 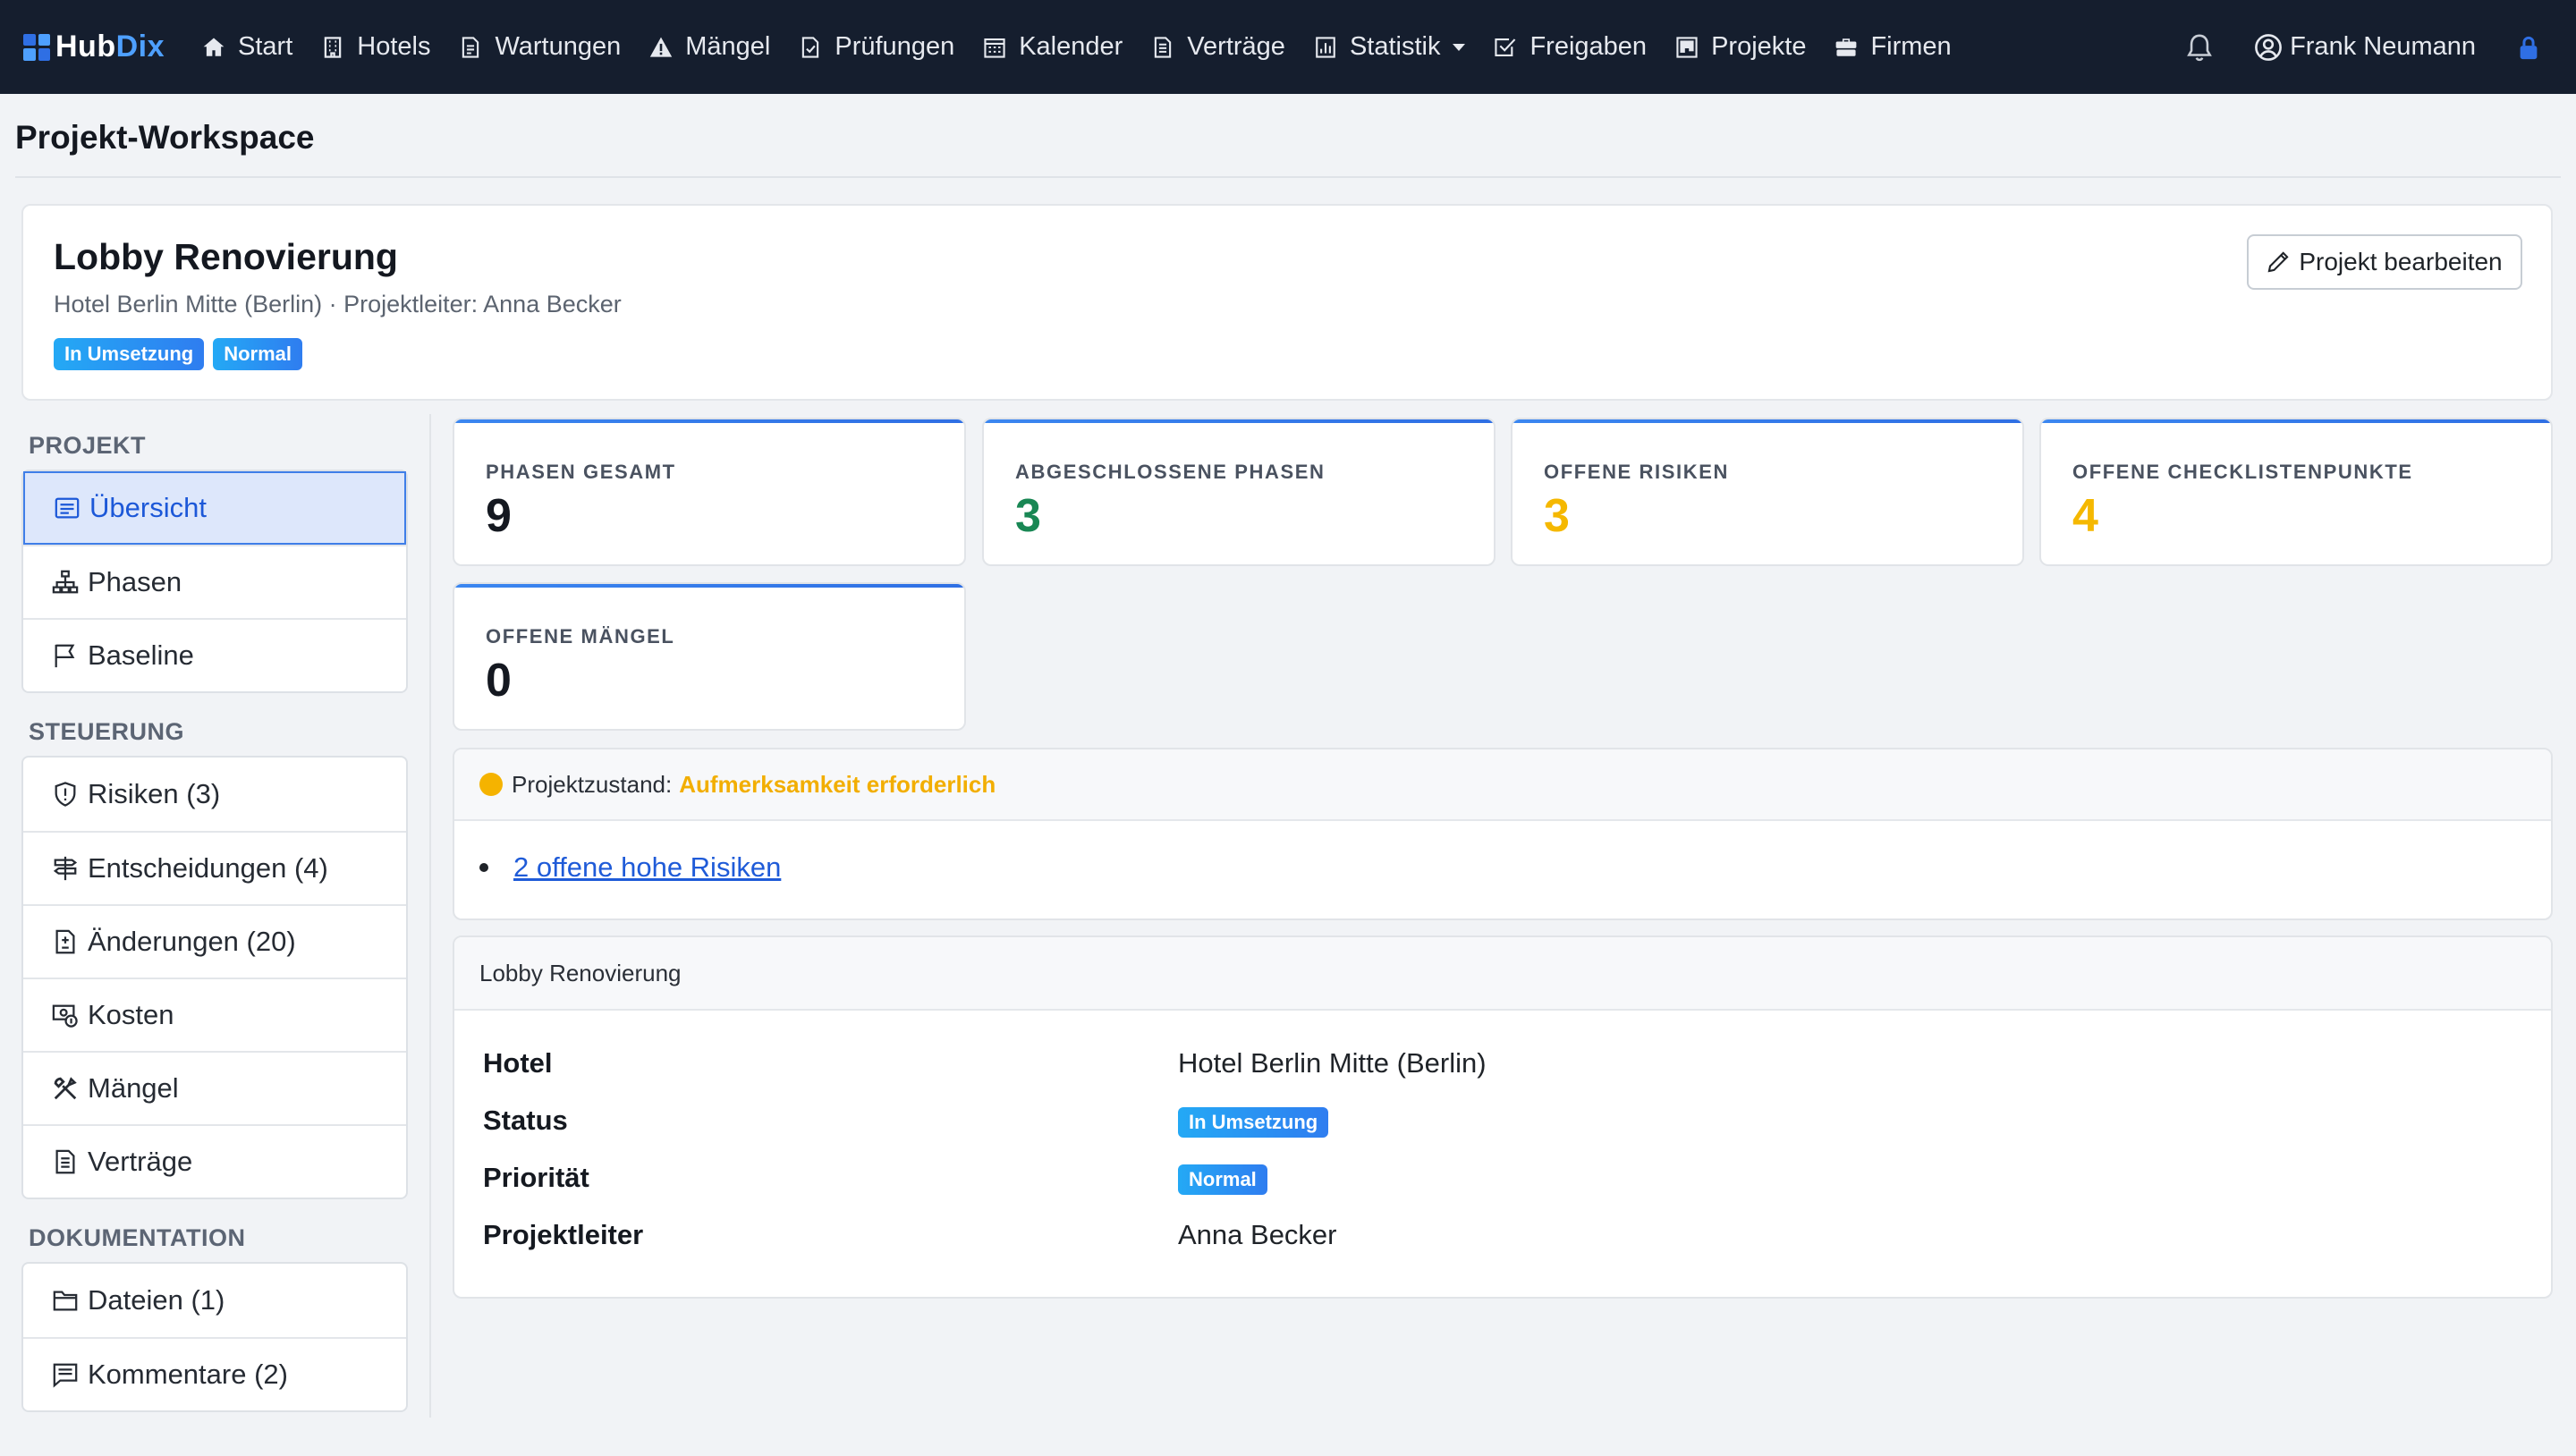 I want to click on sidebar-item-vertraege: Verträge, so click(x=214, y=1161).